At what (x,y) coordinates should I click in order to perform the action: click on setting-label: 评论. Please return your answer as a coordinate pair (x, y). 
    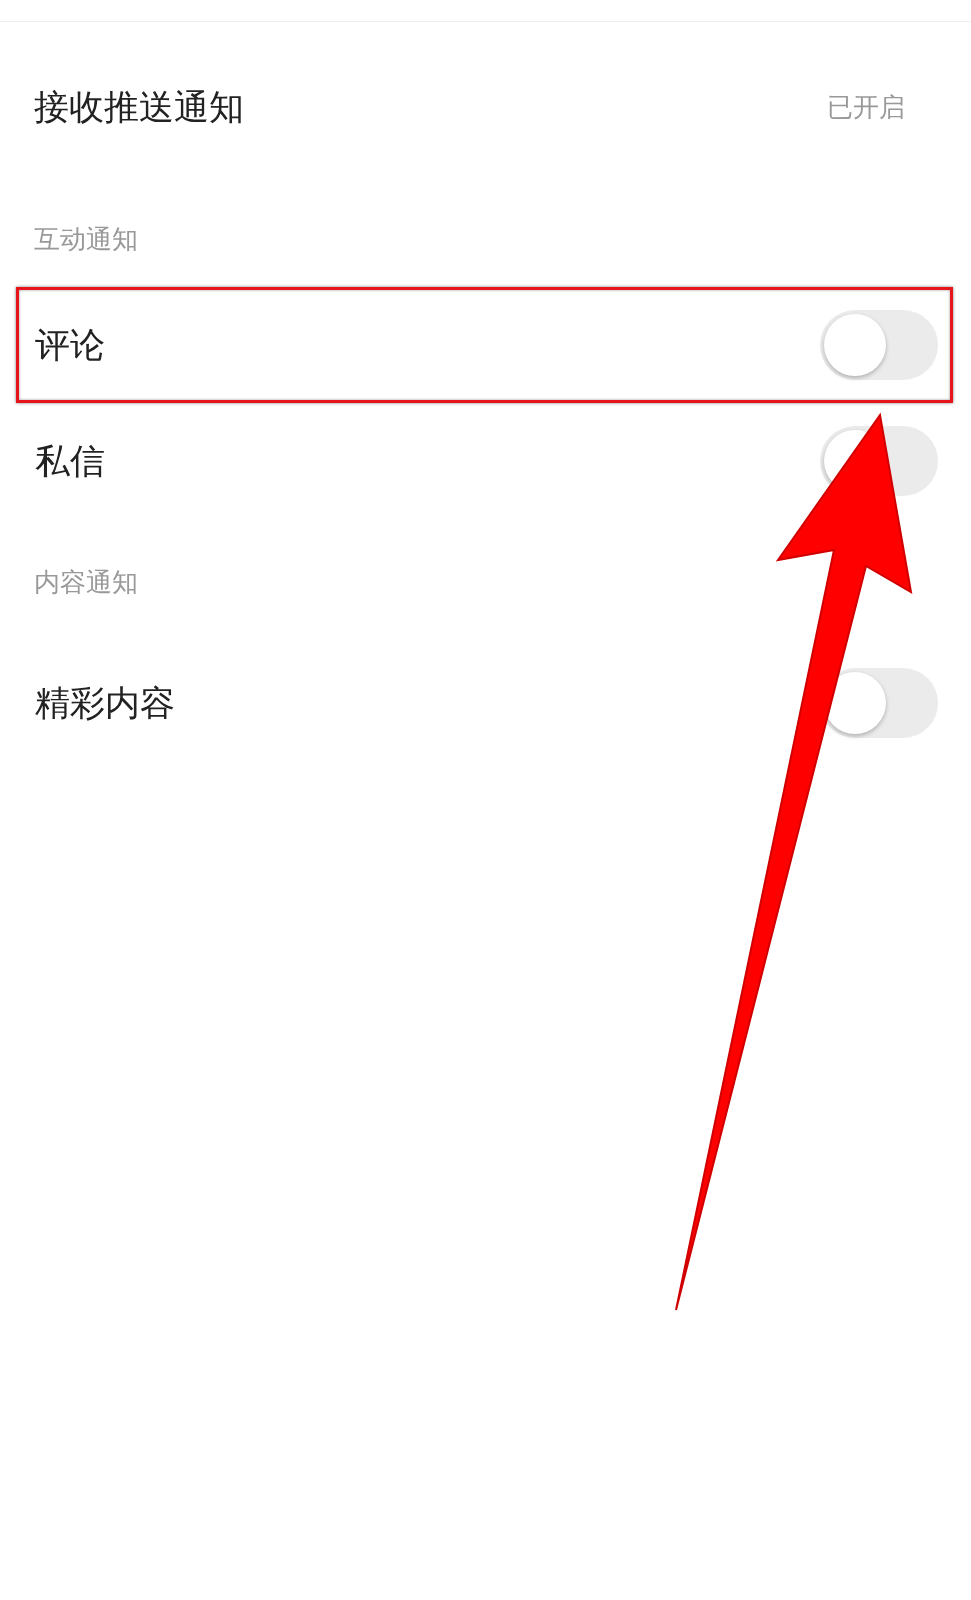
    Looking at the image, I should click on (70, 345).